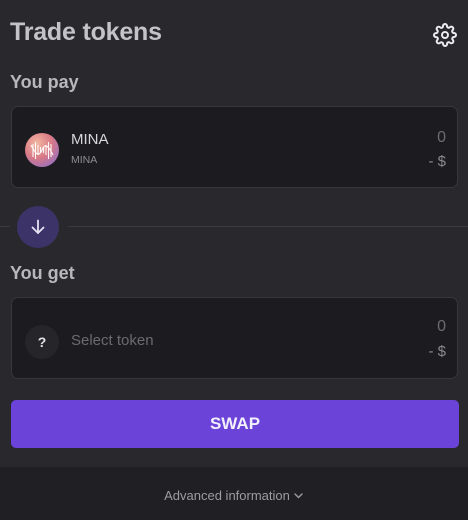 This screenshot has width=468, height=520. I want to click on divider-left, so click(5, 226).